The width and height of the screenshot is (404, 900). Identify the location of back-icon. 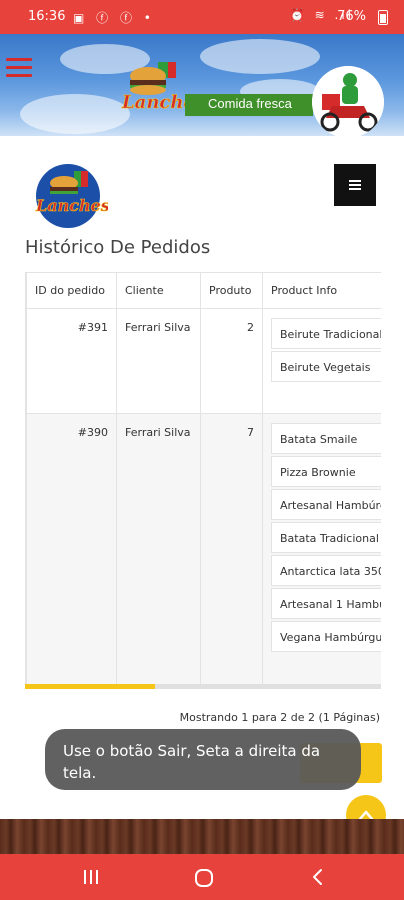
(317, 877).